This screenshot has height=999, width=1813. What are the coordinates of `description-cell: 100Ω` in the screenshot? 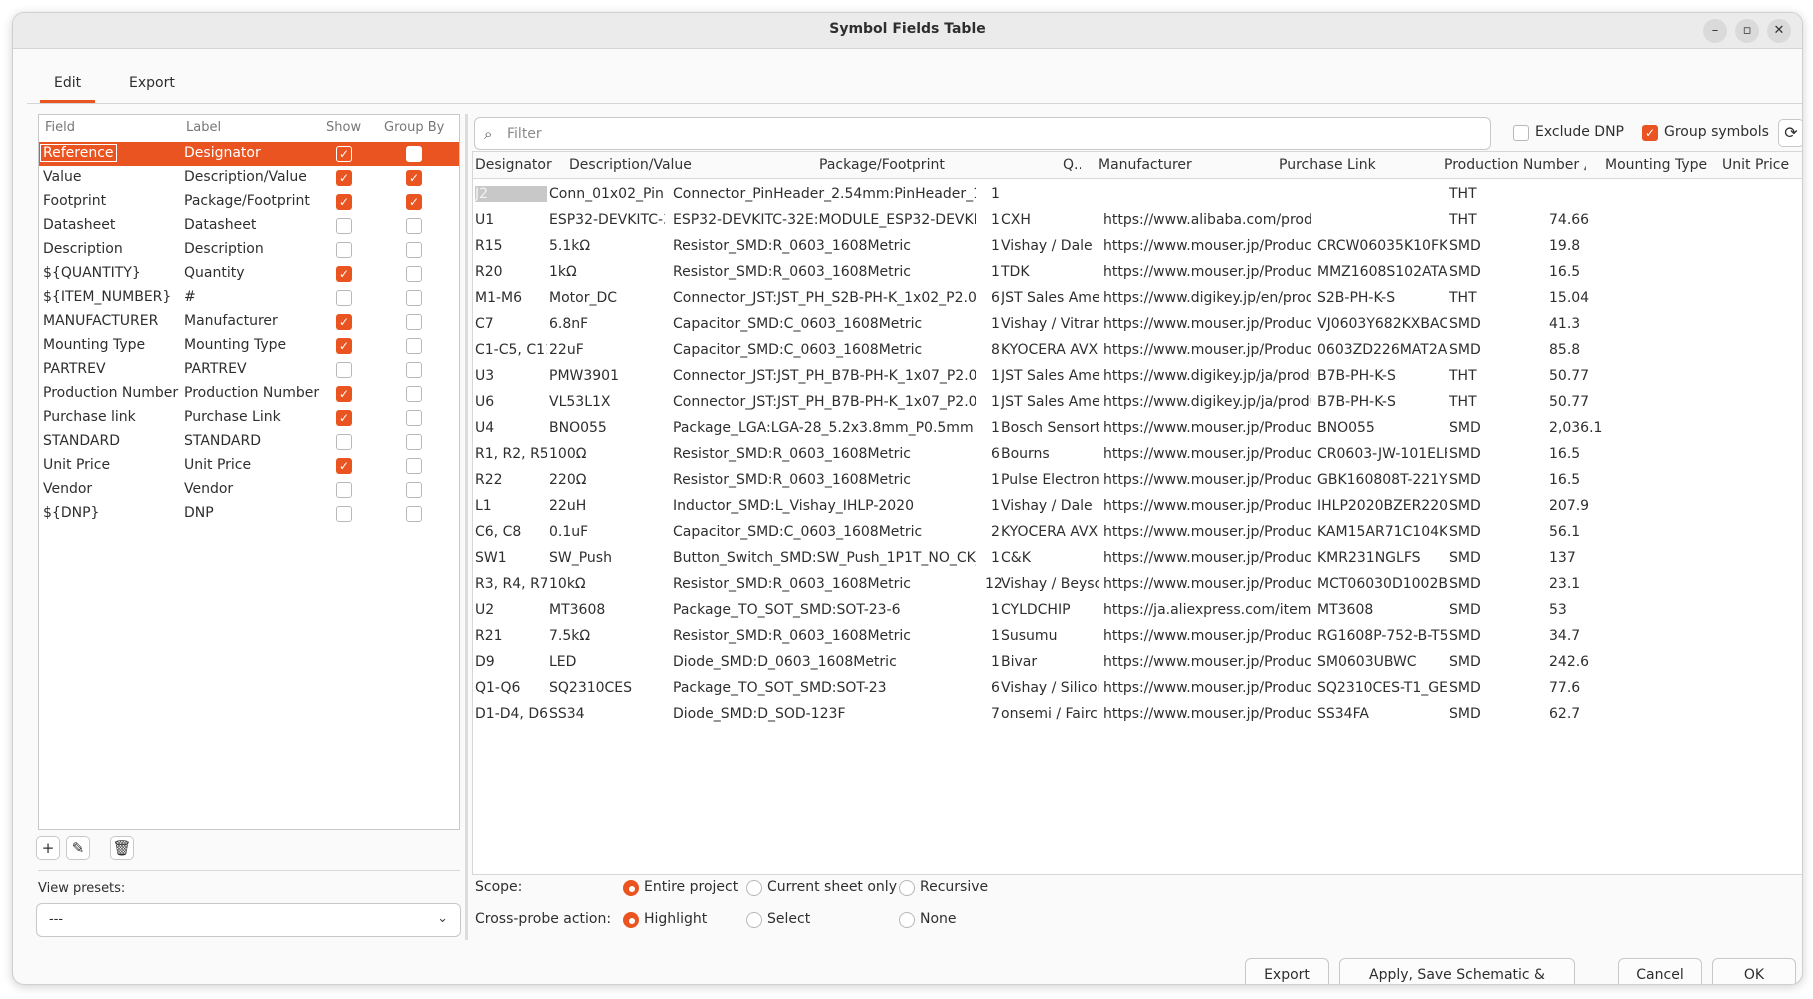 It's located at (607, 454).